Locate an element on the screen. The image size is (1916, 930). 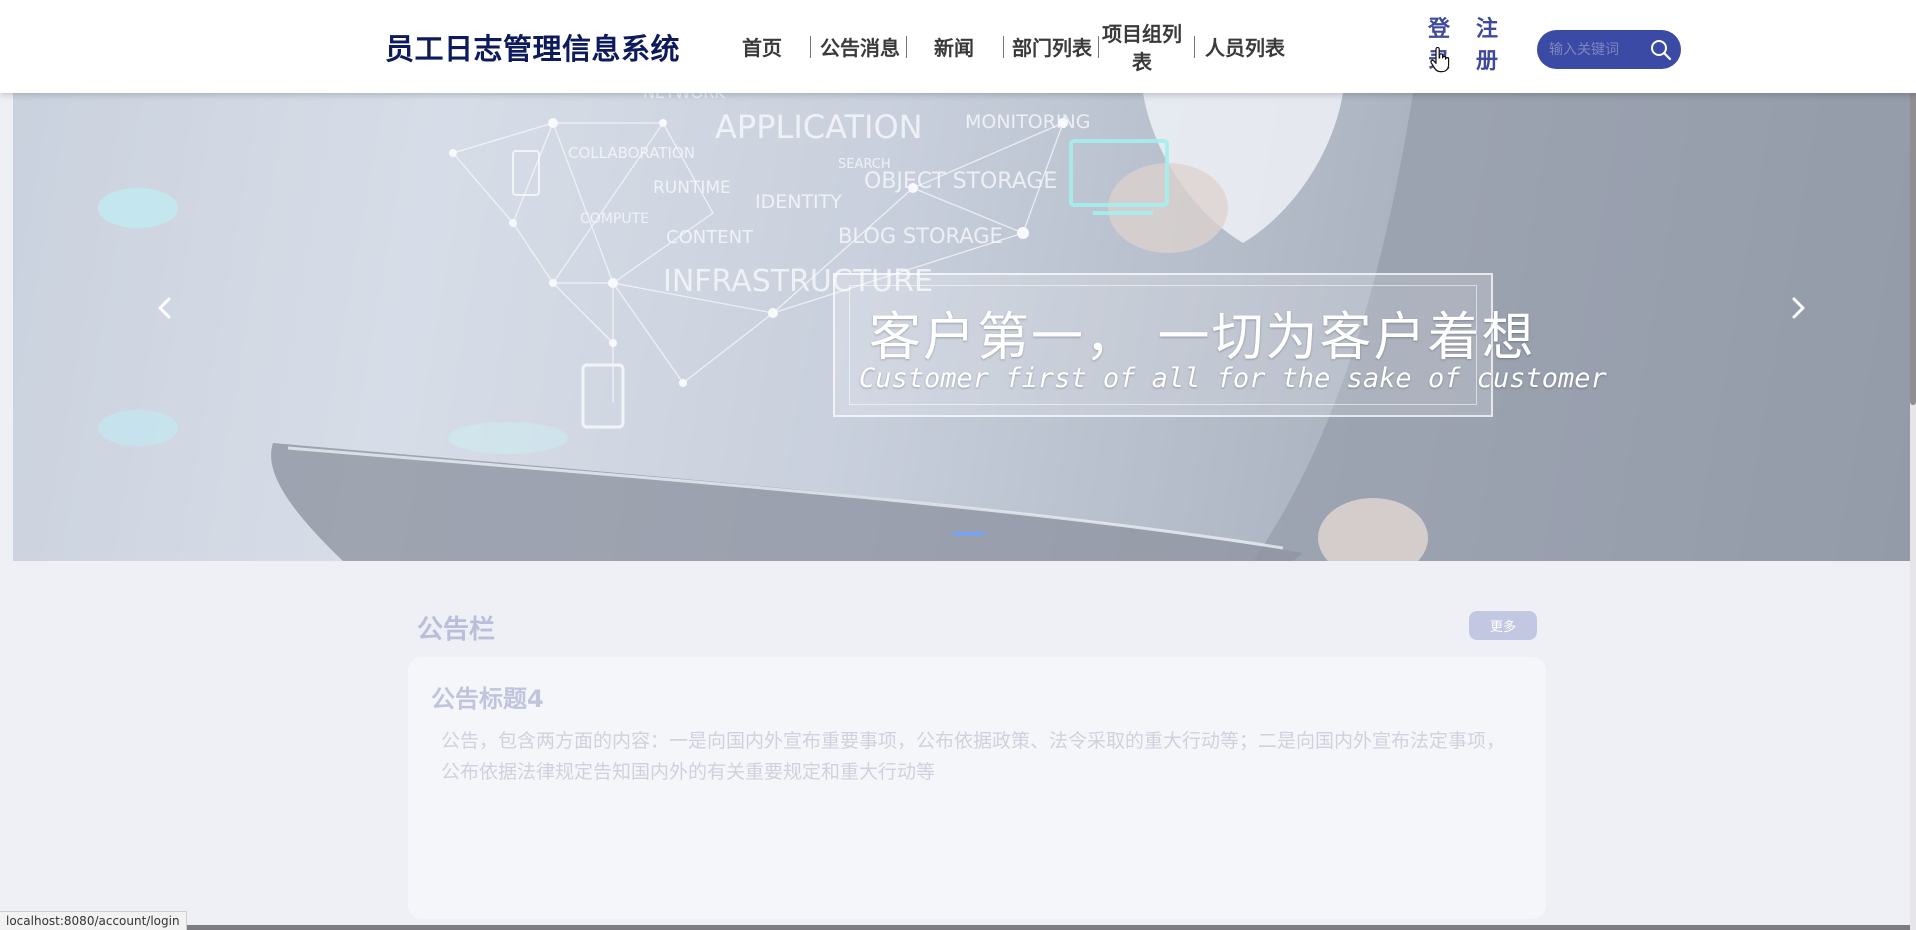
horizontal-scrollbar is located at coordinates (955, 927).